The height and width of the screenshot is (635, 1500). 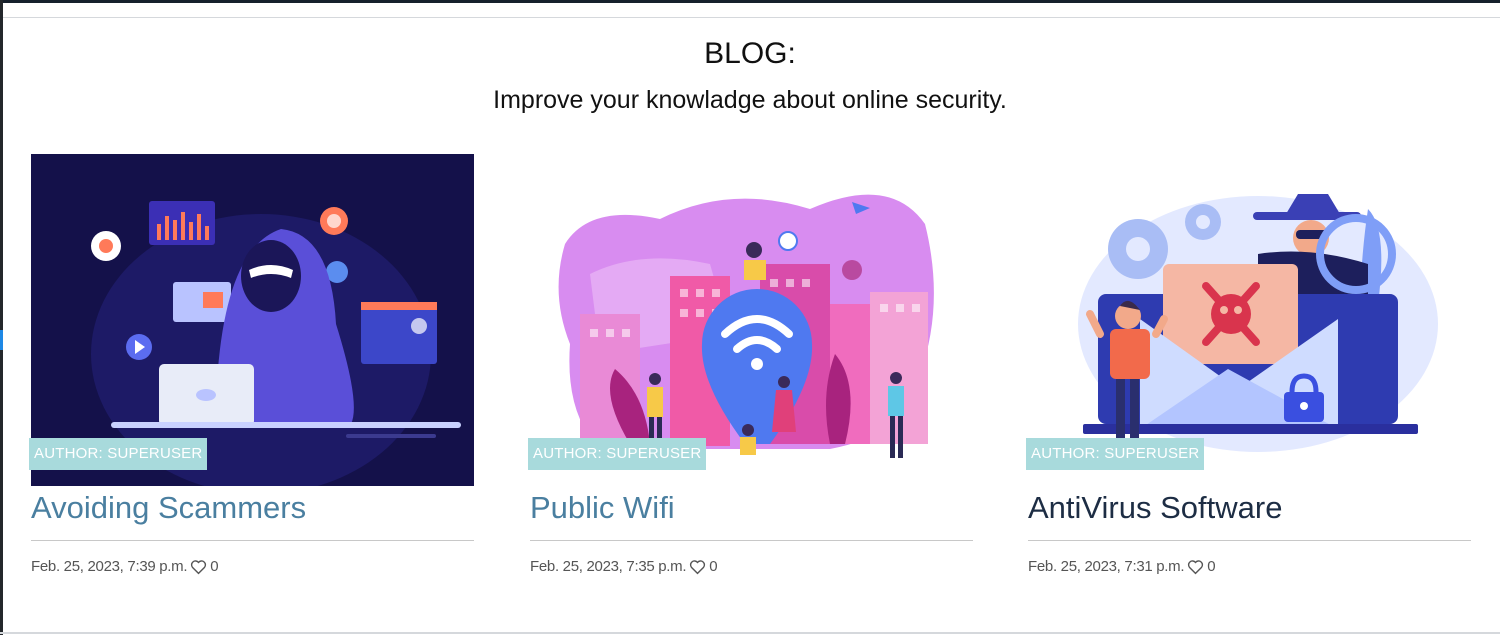 I want to click on post-meta: Feb. 25, 2023, 7:39 p.m. 0, so click(x=125, y=566).